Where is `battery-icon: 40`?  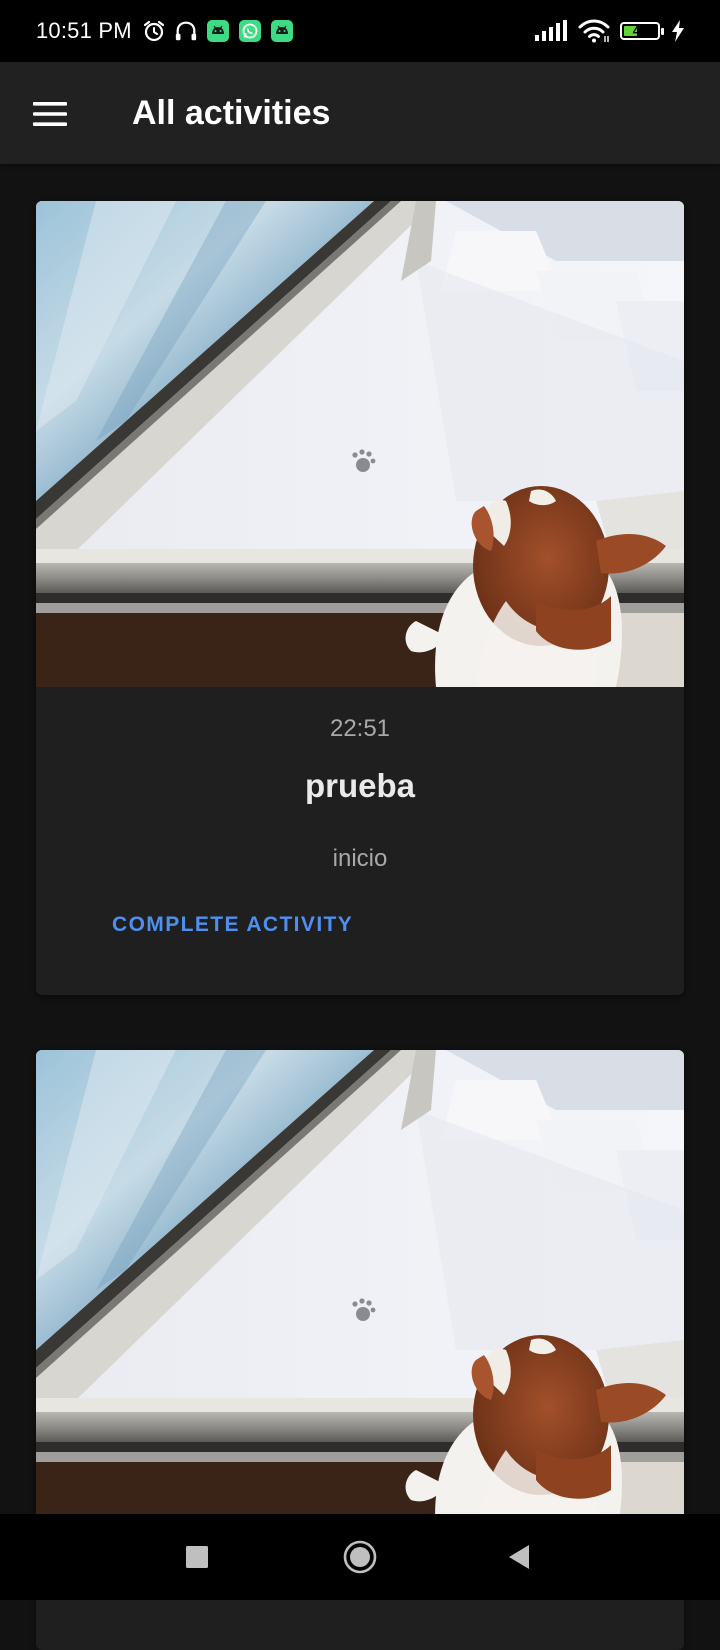
battery-icon: 40 is located at coordinates (642, 31).